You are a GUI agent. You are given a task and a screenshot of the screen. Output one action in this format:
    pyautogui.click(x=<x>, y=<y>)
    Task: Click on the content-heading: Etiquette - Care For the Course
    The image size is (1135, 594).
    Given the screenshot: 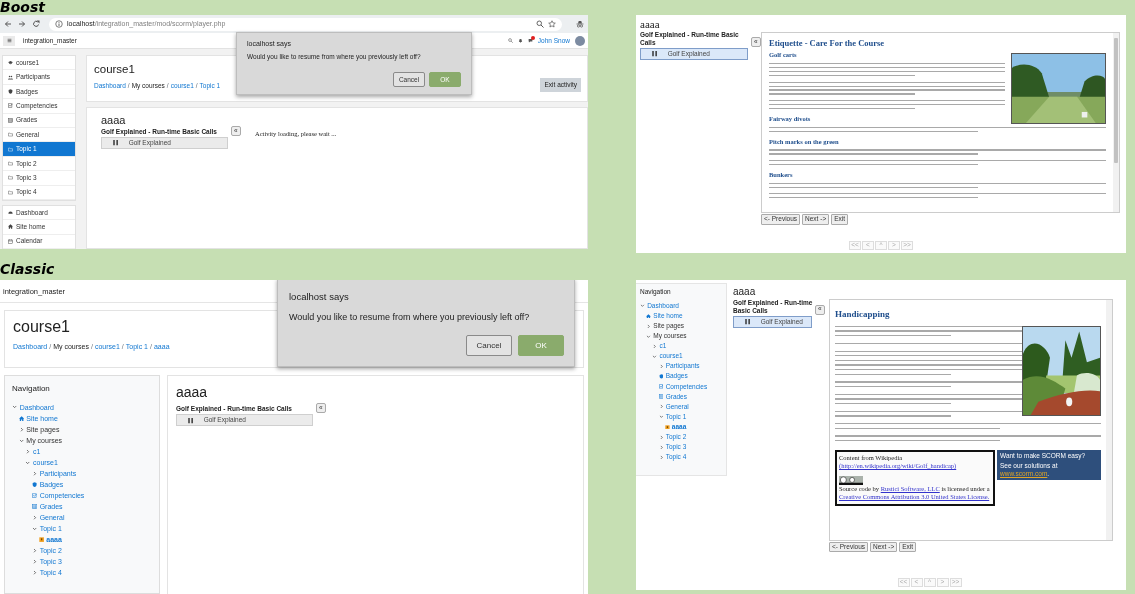 What is the action you would take?
    pyautogui.click(x=827, y=43)
    